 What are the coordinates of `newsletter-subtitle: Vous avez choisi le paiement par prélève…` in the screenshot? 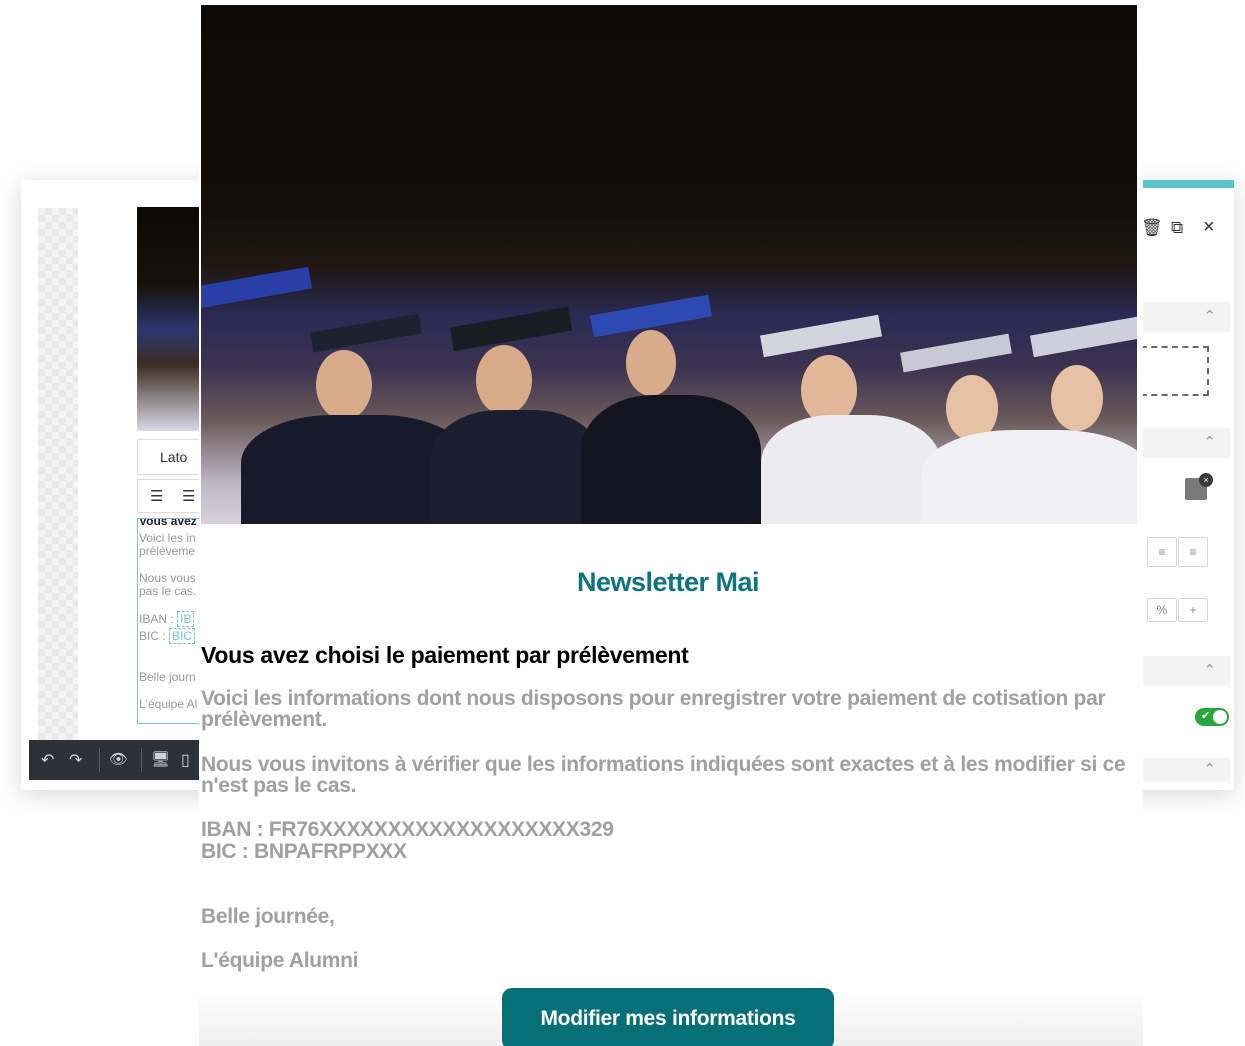 It's located at (445, 655).